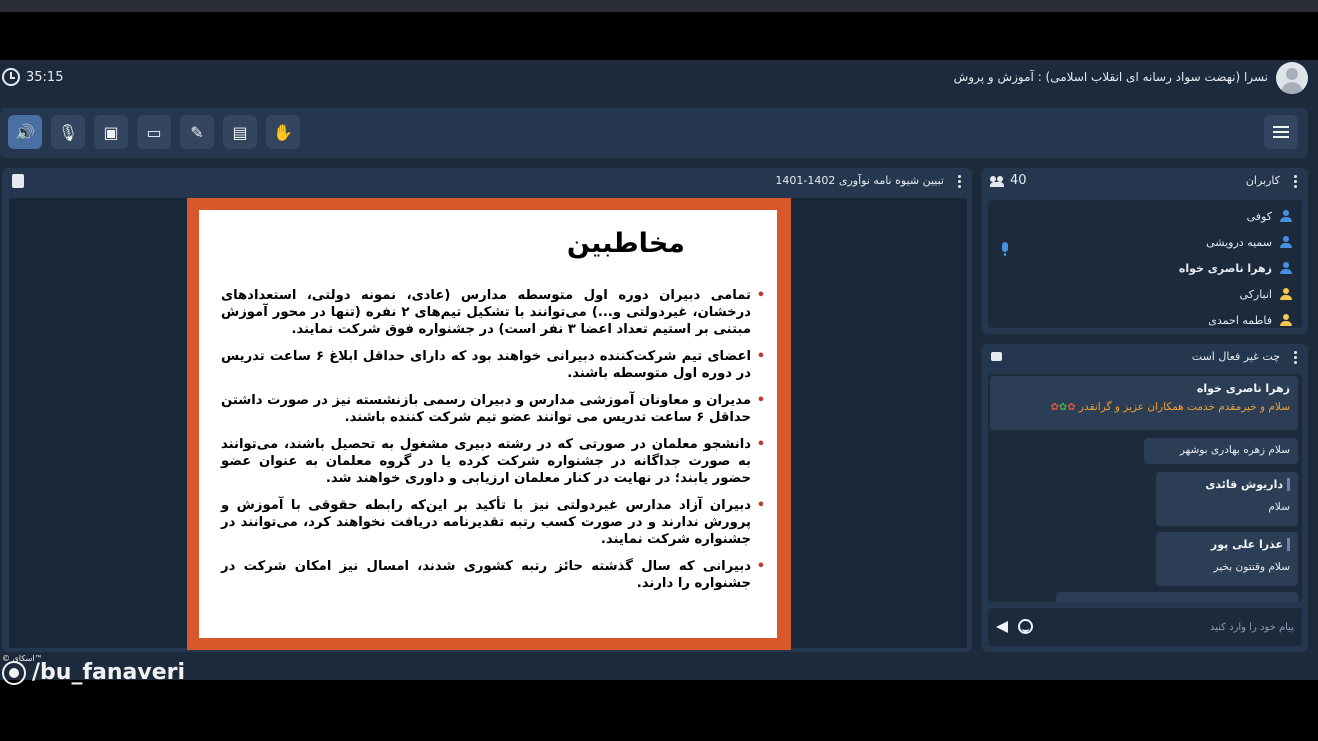 Image resolution: width=1318 pixels, height=741 pixels. I want to click on presentation-options-icon, so click(960, 182).